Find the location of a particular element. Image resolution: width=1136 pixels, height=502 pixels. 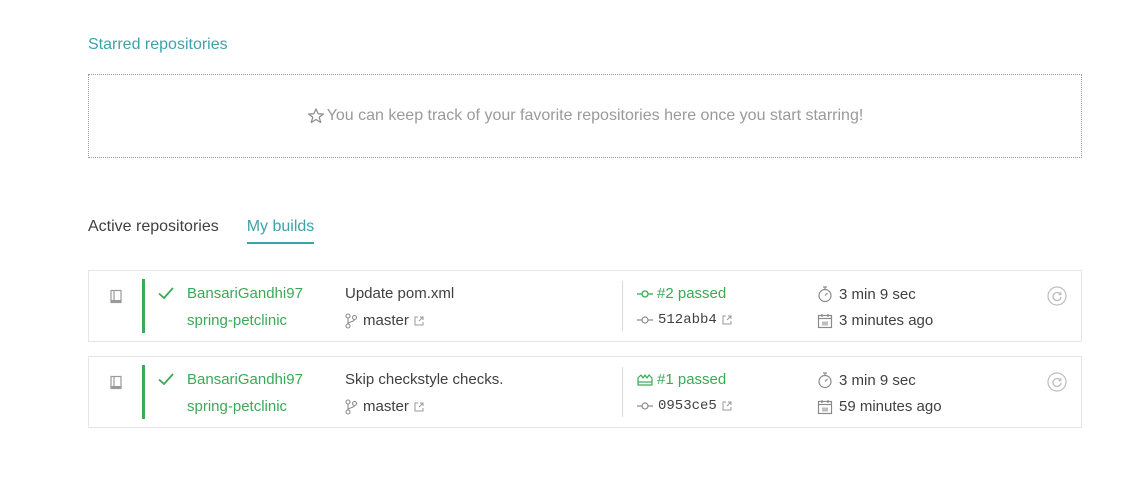

tab-active-repositories: Active repositories is located at coordinates (153, 231).